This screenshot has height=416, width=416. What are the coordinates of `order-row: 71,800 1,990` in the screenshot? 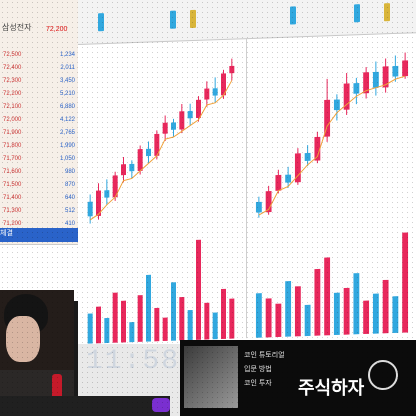 It's located at (39, 148).